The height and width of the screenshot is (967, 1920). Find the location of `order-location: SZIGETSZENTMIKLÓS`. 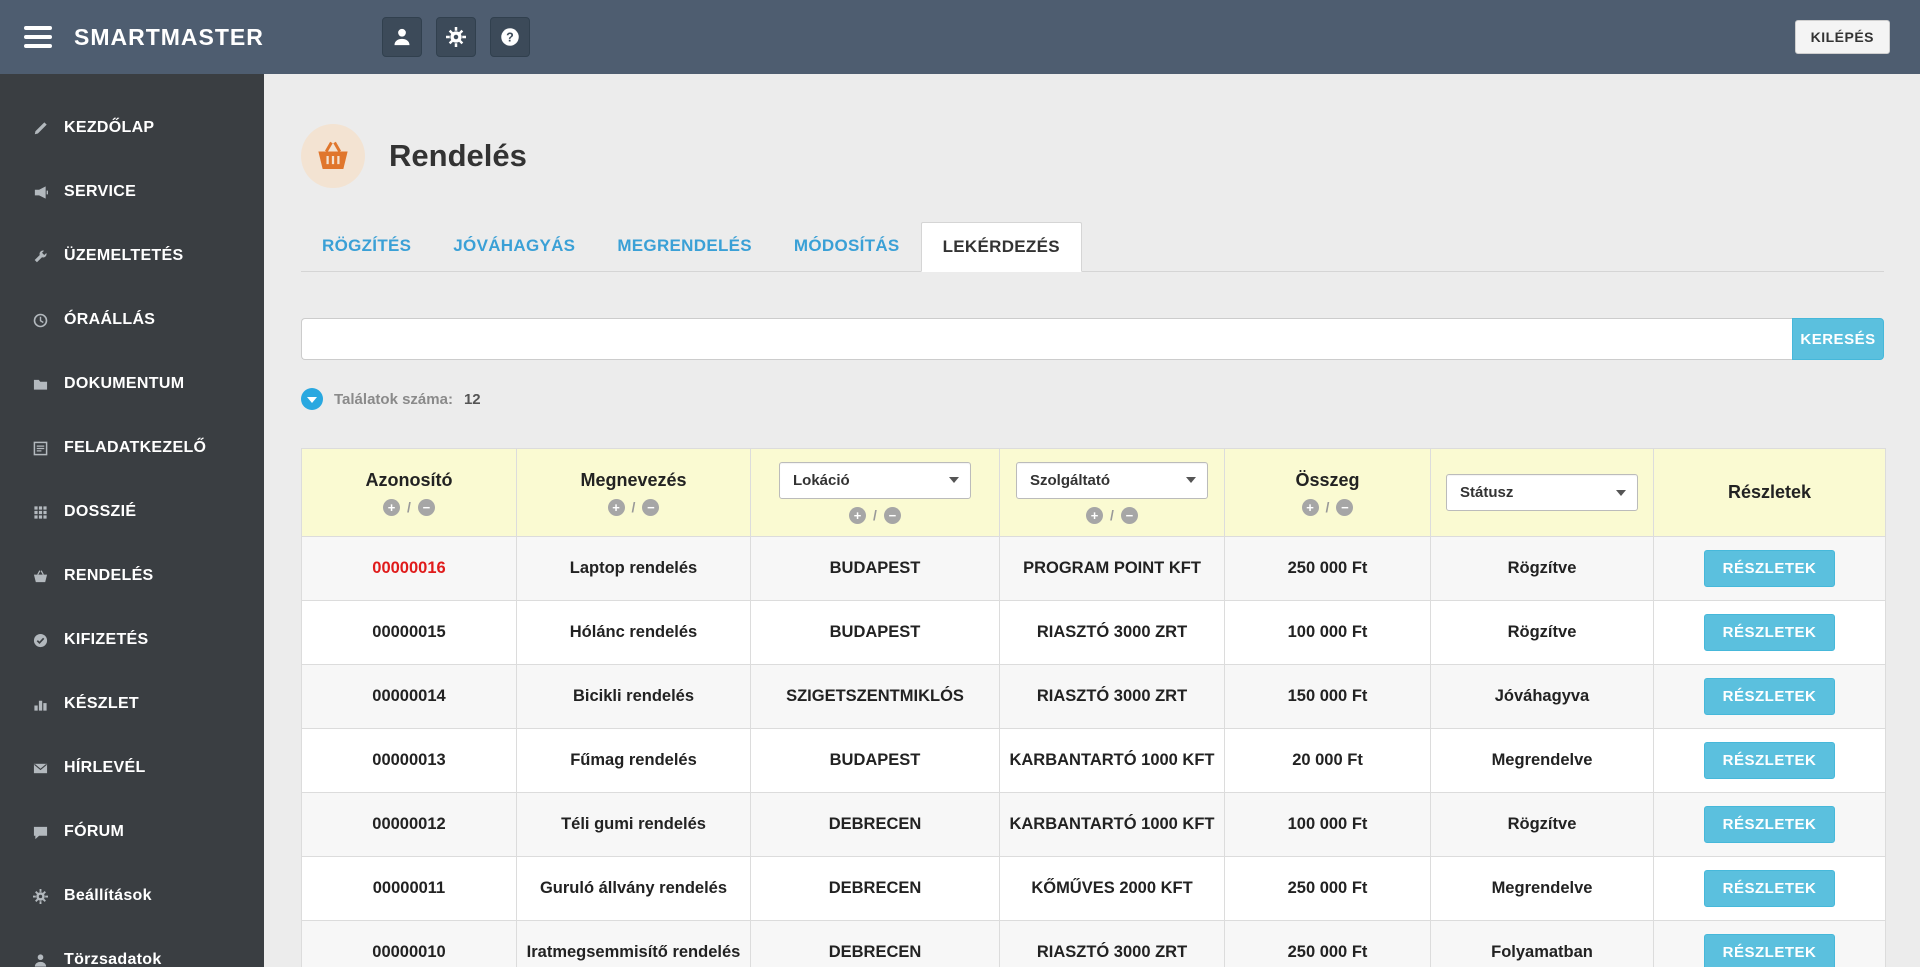

order-location: SZIGETSZENTMIKLÓS is located at coordinates (875, 696).